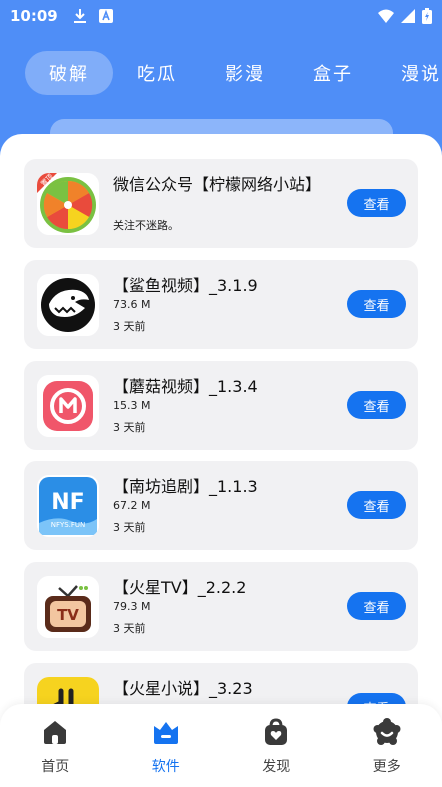  Describe the element at coordinates (132, 606) in the screenshot. I see `app-size: 79.3 M` at that location.